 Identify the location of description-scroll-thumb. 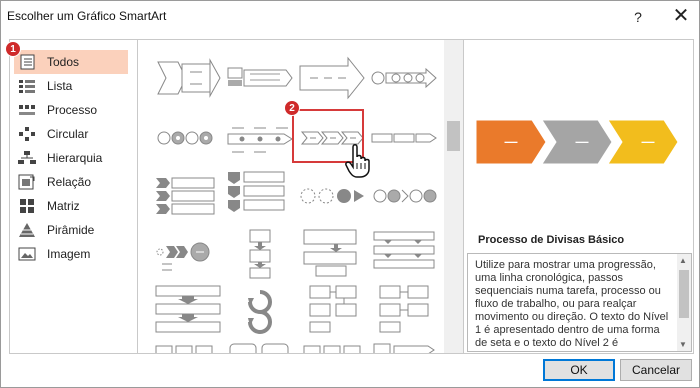
(684, 294).